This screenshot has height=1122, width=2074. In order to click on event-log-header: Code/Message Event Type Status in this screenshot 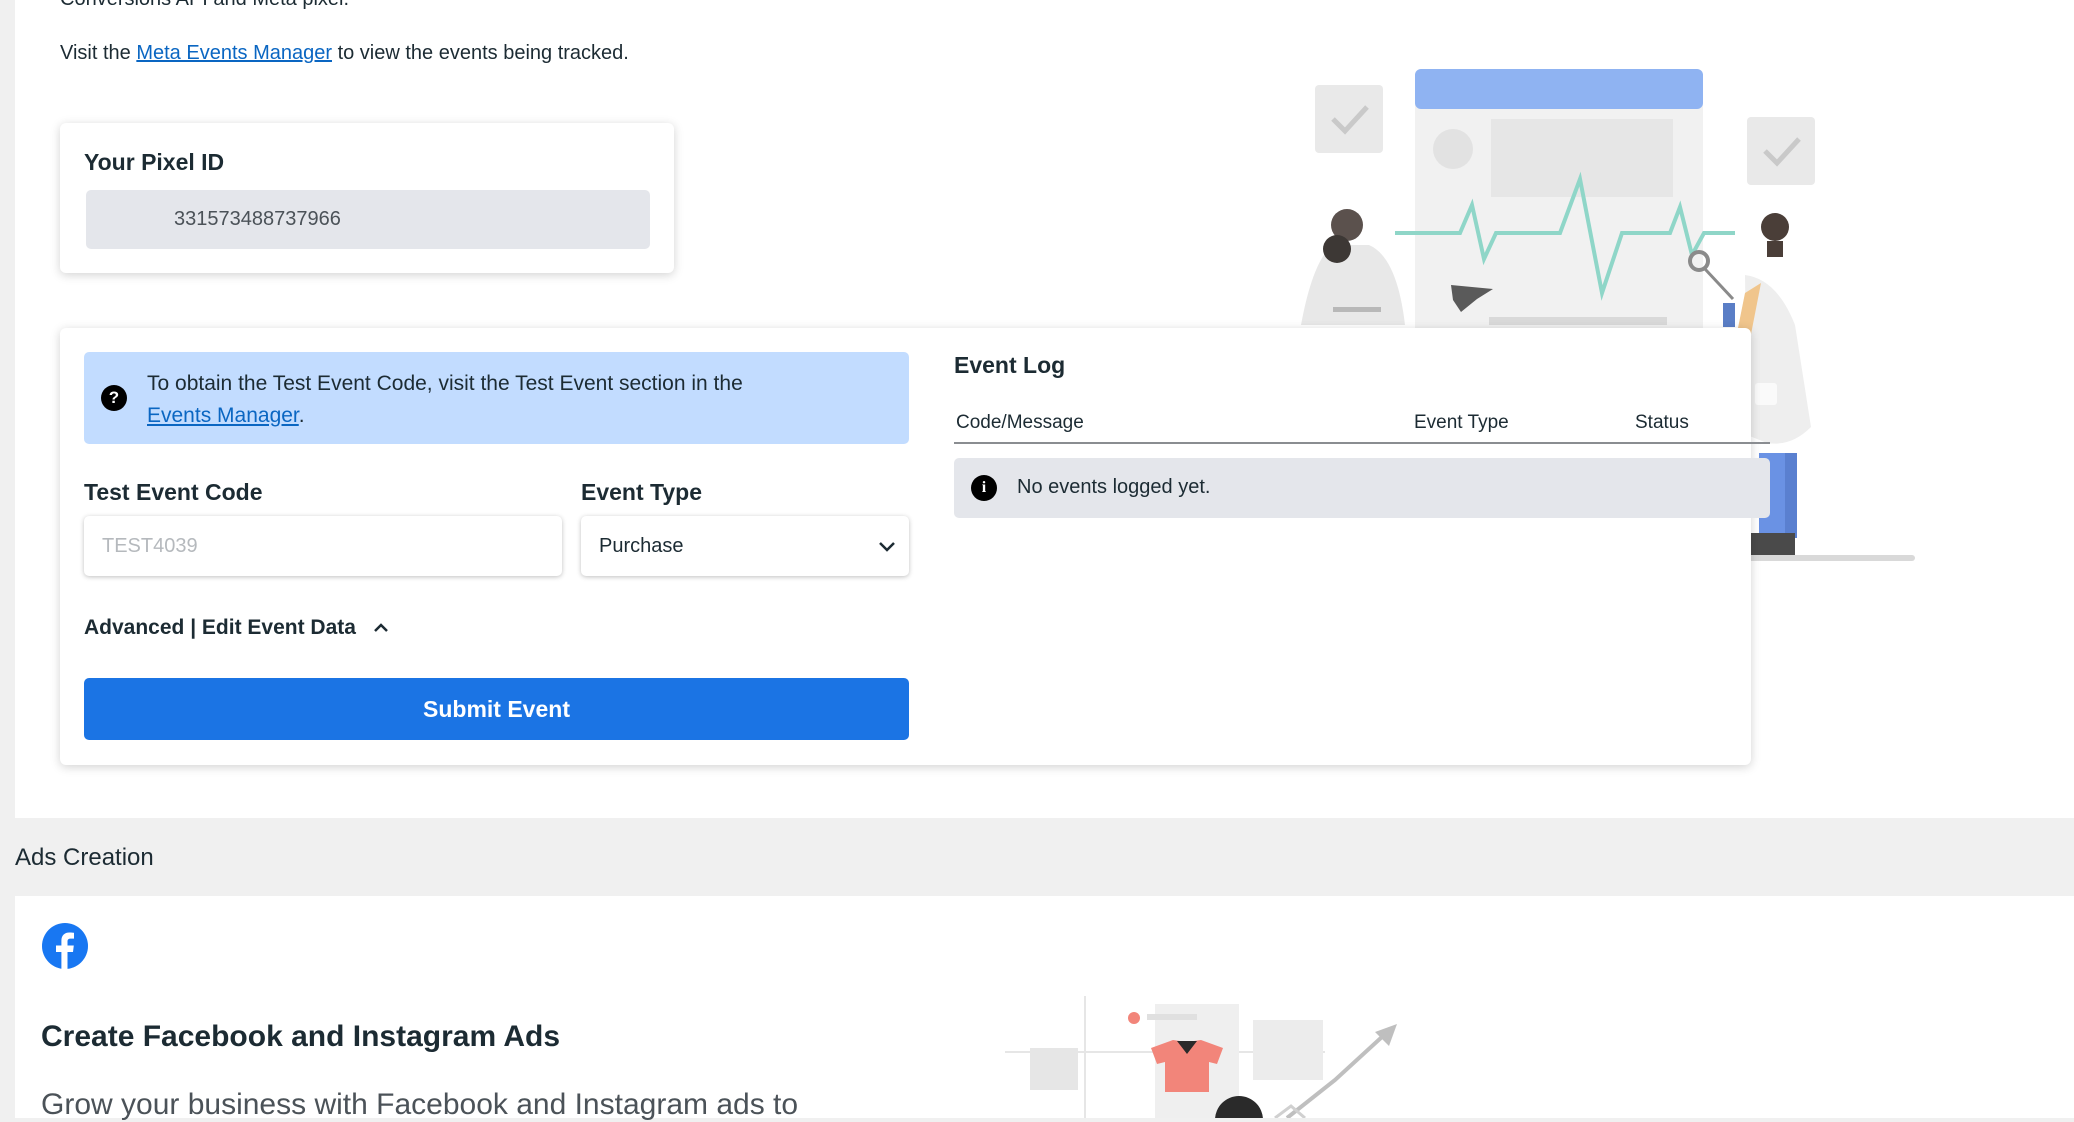, I will do `click(1362, 428)`.